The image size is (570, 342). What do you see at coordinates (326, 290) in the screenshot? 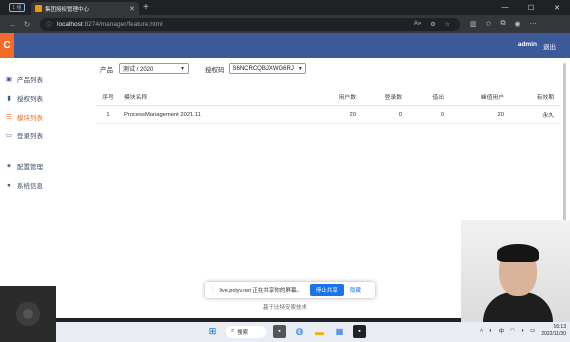
I see `stop-sharing-button: 停止共享` at bounding box center [326, 290].